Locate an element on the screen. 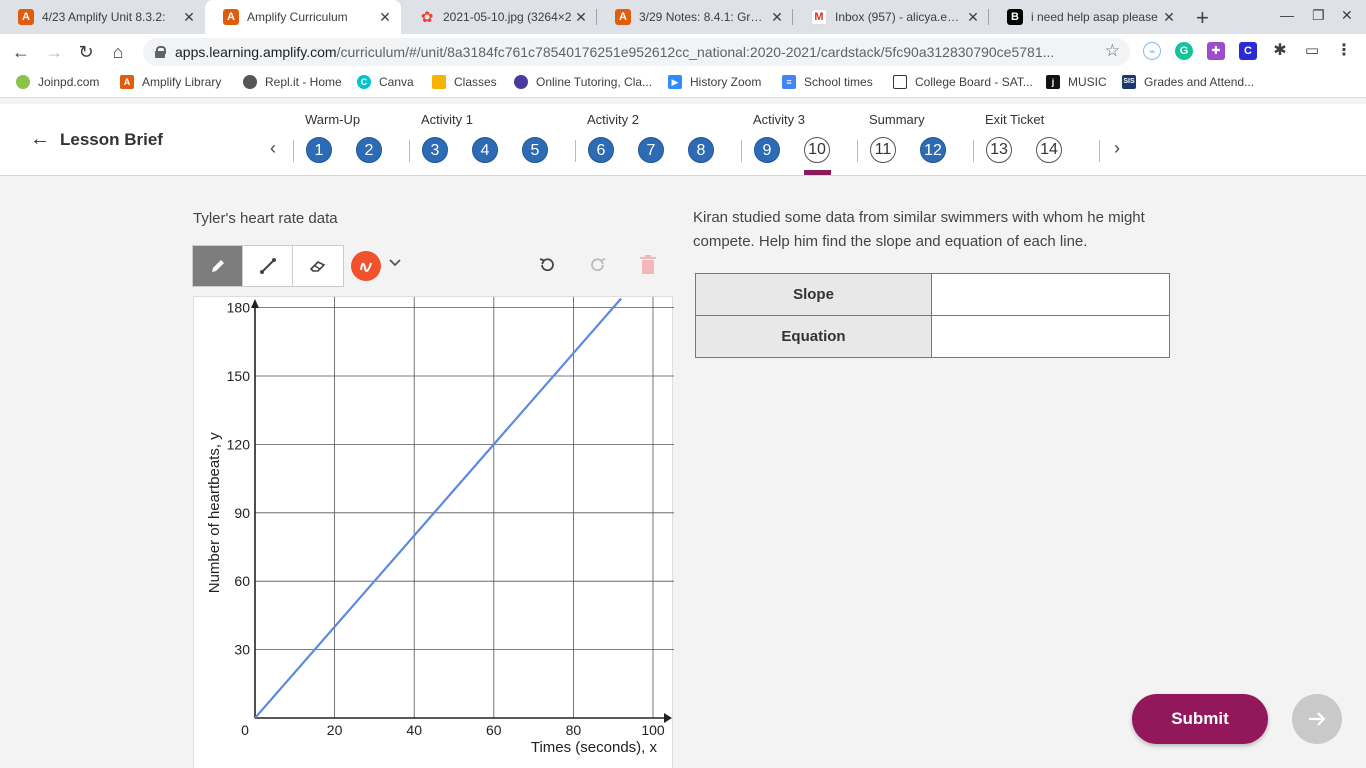 Image resolution: width=1366 pixels, height=768 pixels. college-board-icon is located at coordinates (900, 82).